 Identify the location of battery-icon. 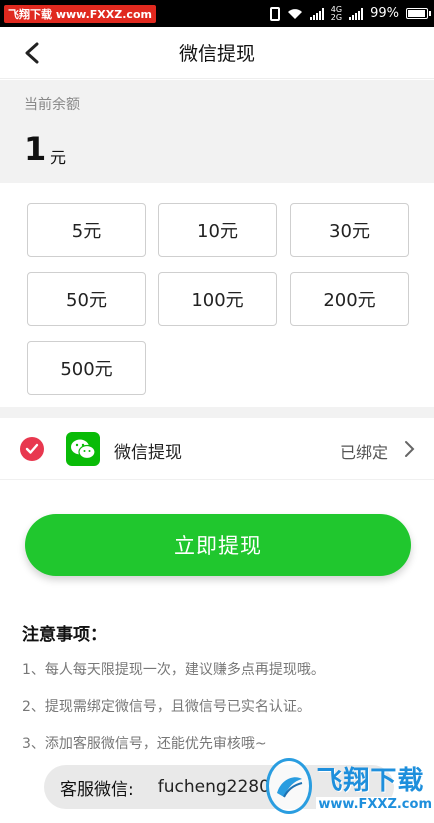
(418, 13).